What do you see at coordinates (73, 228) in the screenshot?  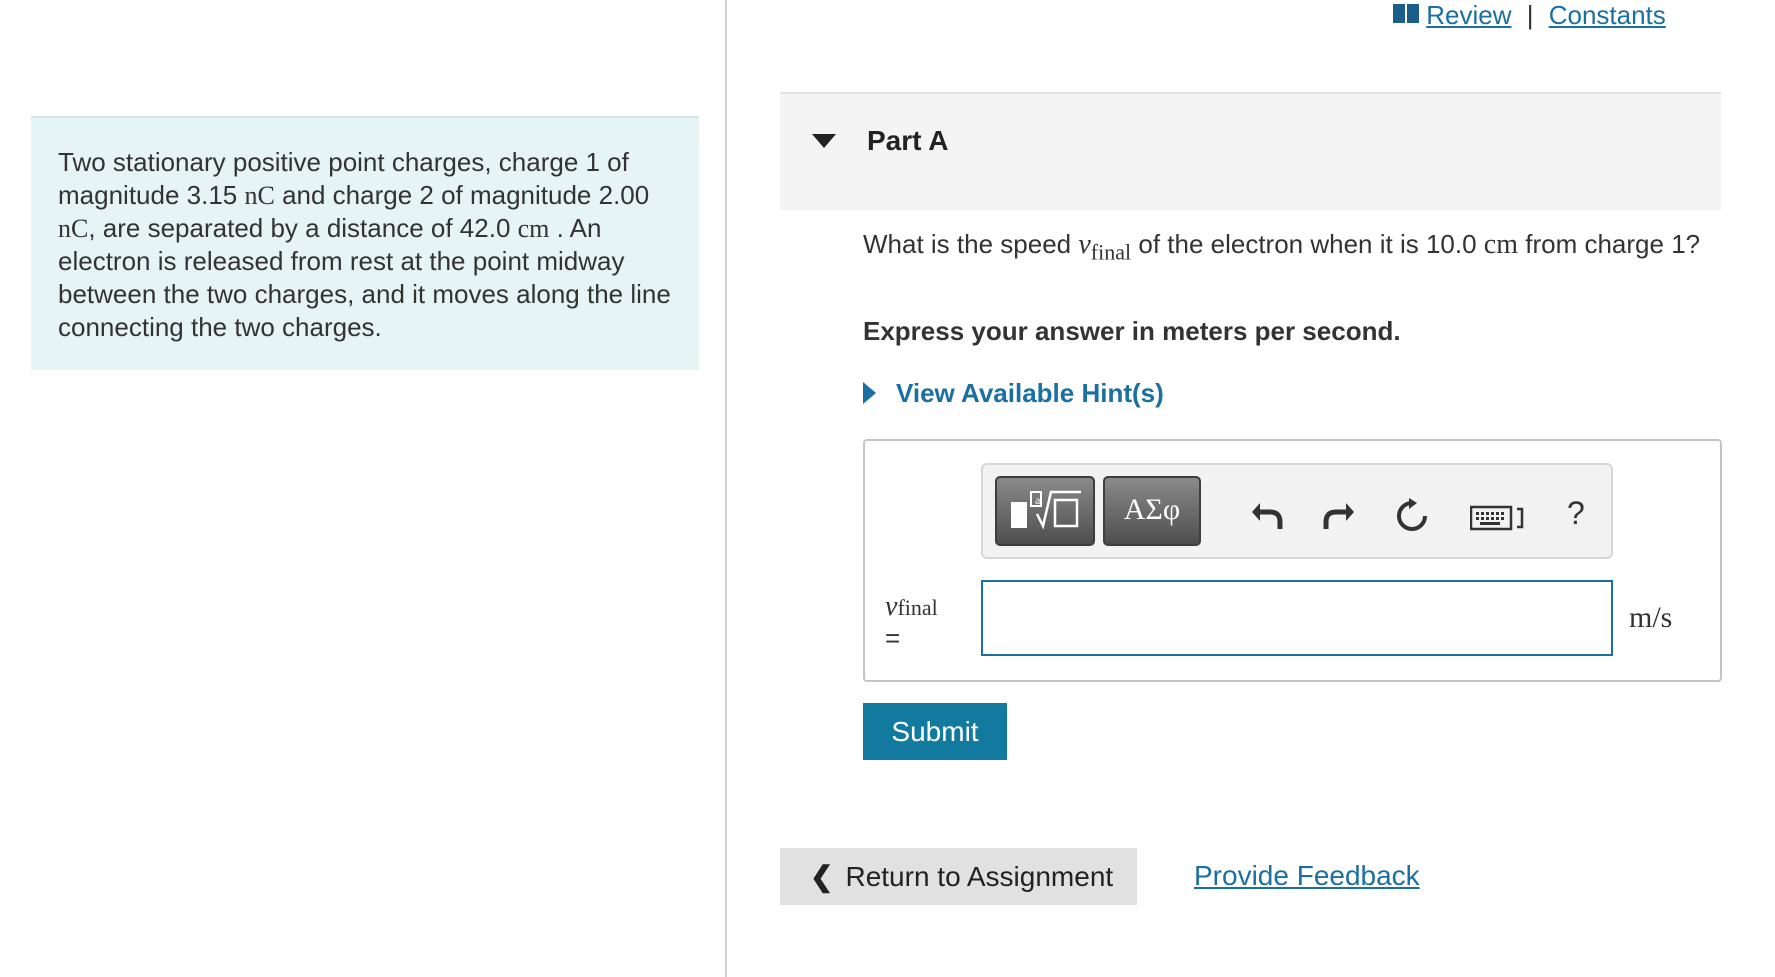 I see `problem-unit-2: nC` at bounding box center [73, 228].